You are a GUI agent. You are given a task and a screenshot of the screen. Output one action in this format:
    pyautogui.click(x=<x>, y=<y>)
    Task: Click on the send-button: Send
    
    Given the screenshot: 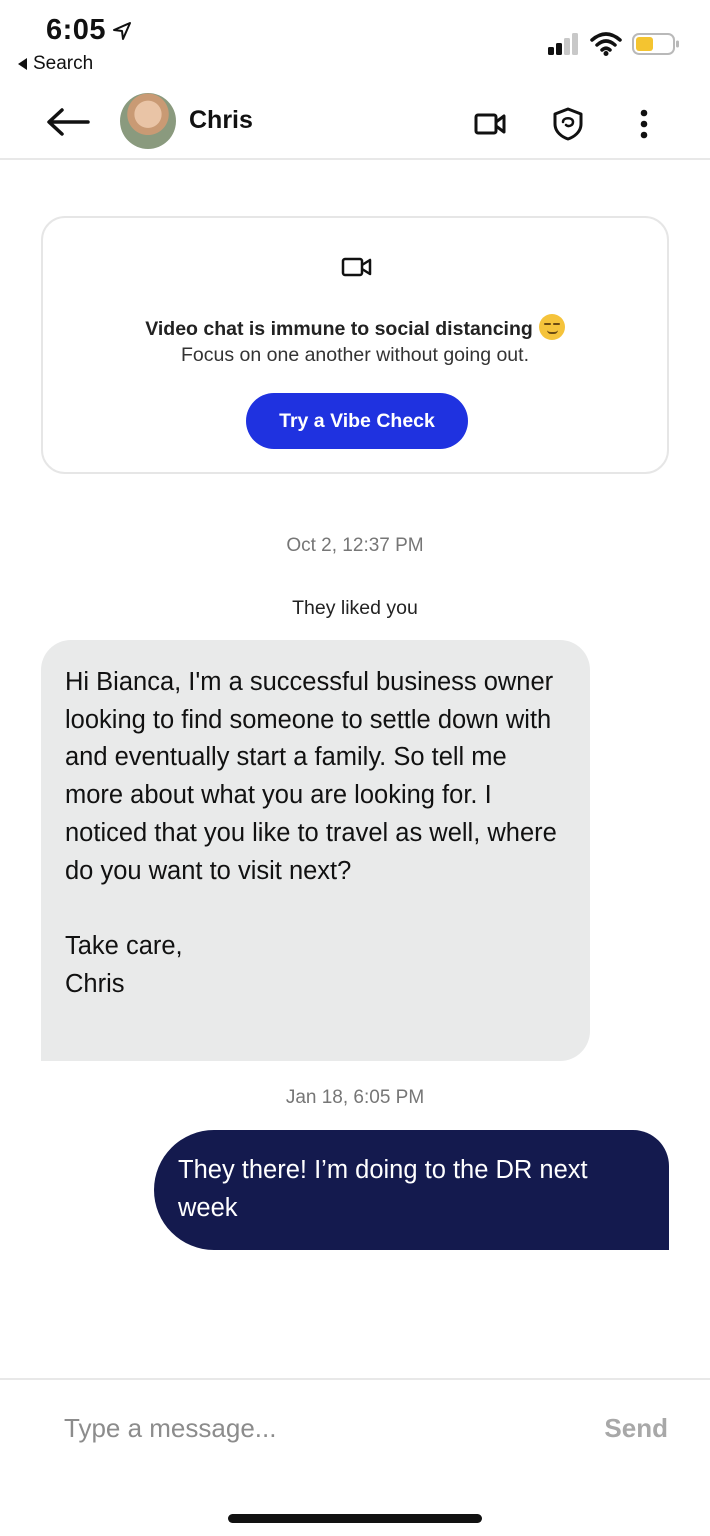 What is the action you would take?
    pyautogui.click(x=636, y=1428)
    